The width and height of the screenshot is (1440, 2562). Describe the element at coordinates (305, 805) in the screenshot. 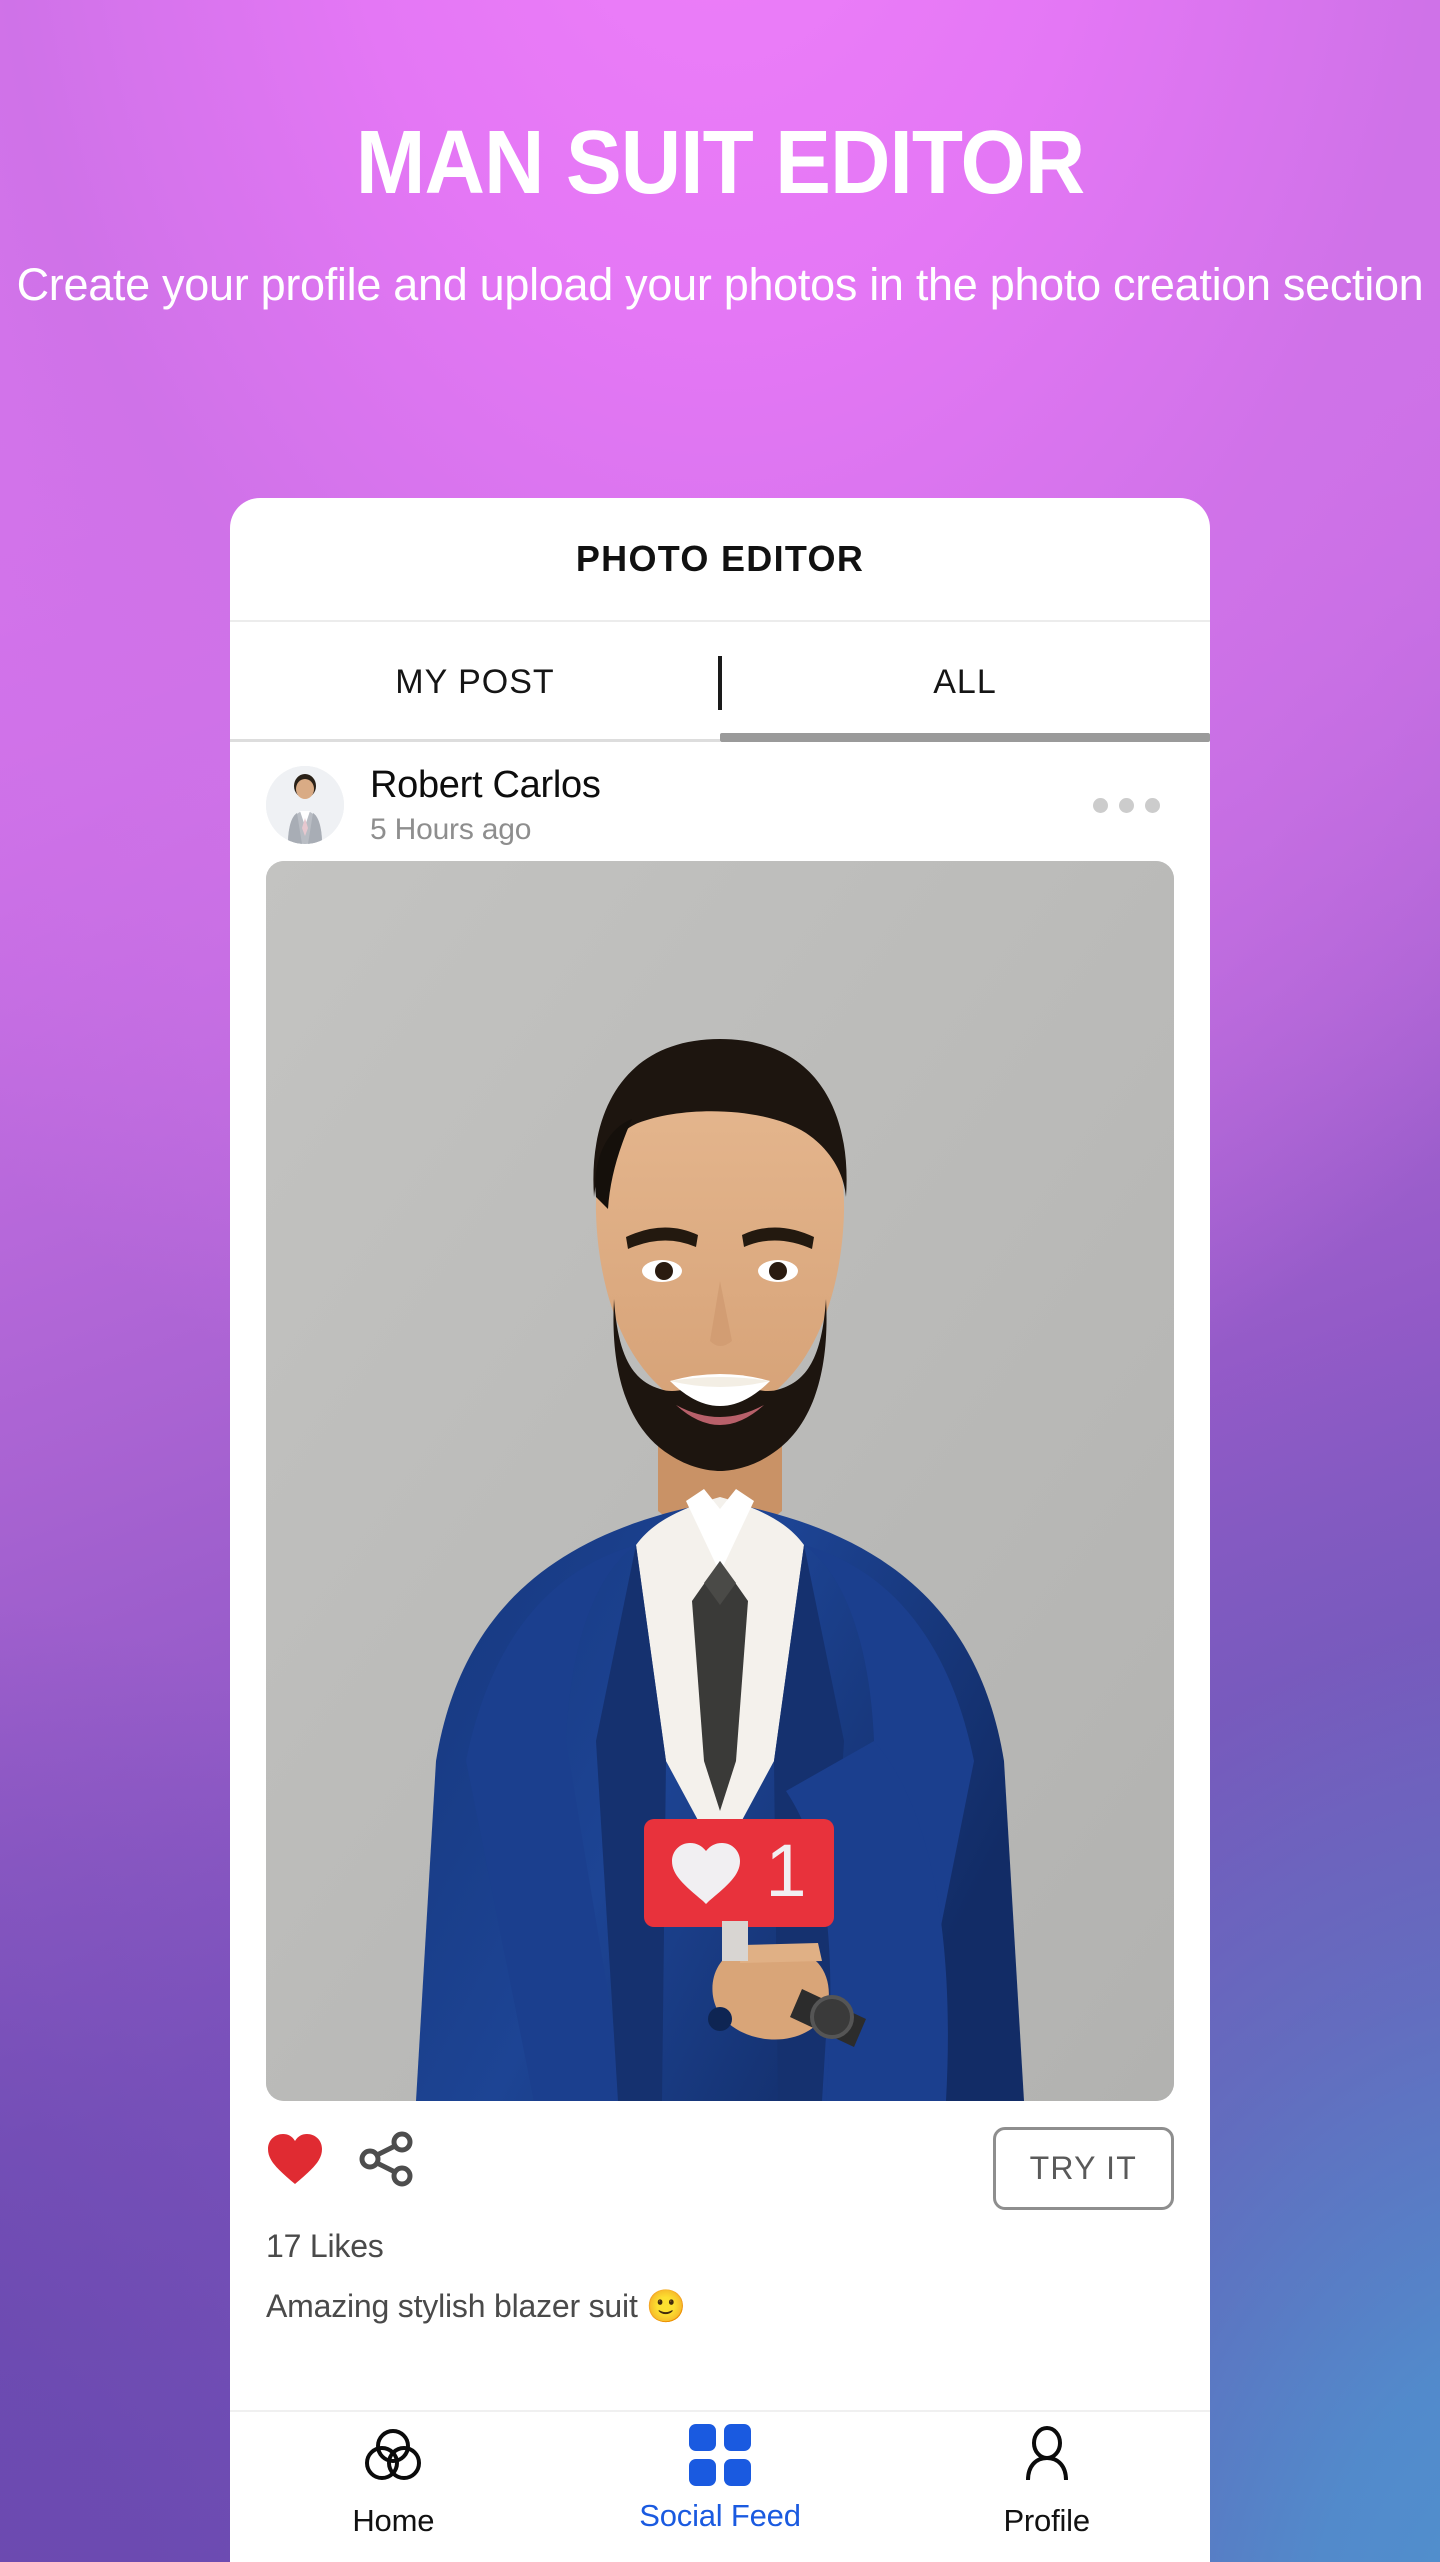

I see `avatar` at that location.